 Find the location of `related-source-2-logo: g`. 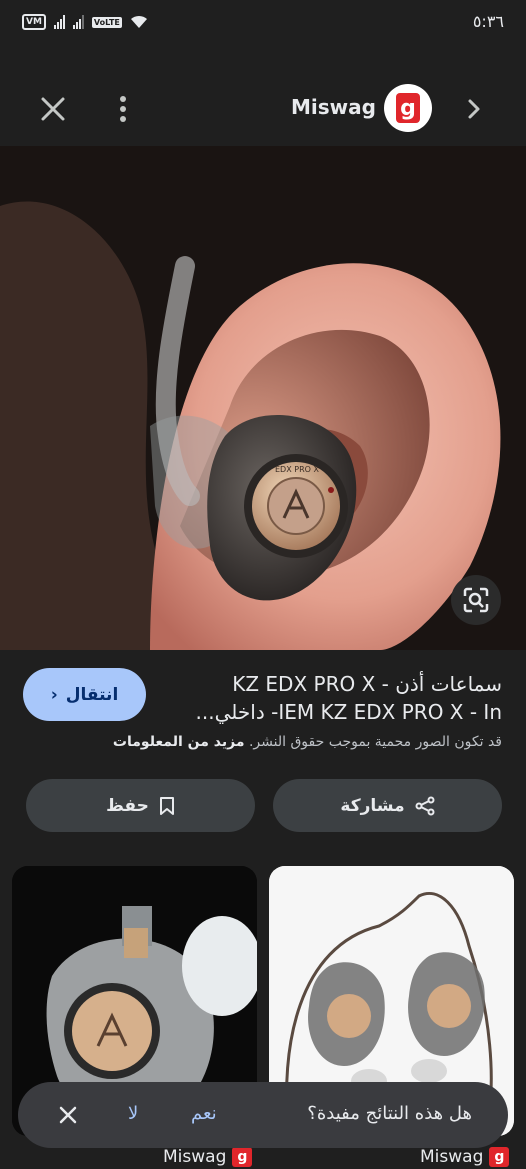

related-source-2-logo: g is located at coordinates (499, 1157).